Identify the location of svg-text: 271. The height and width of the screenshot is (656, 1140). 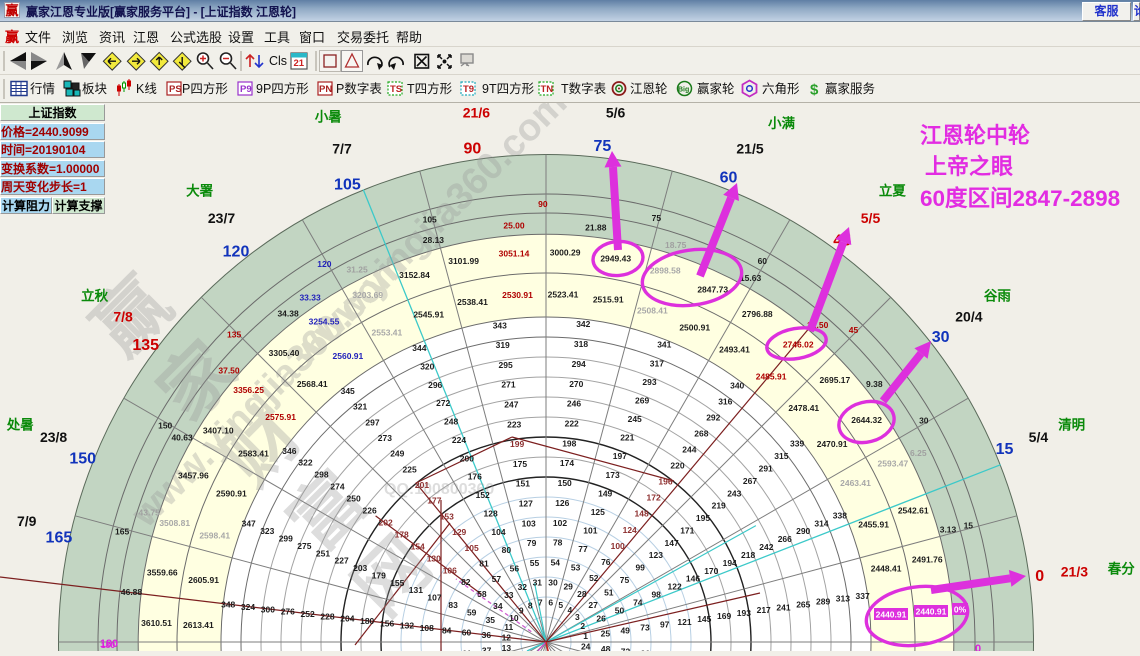
(508, 385).